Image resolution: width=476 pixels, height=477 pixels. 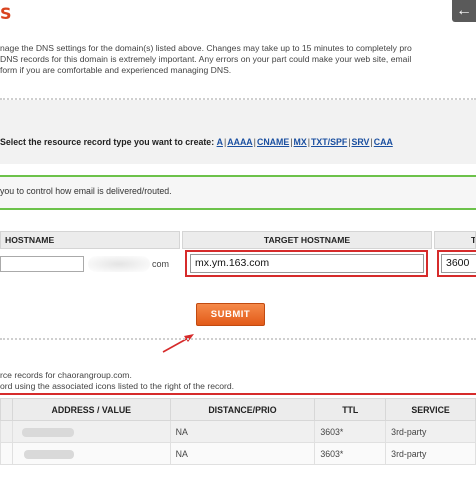 What do you see at coordinates (238, 339) in the screenshot?
I see `divider` at bounding box center [238, 339].